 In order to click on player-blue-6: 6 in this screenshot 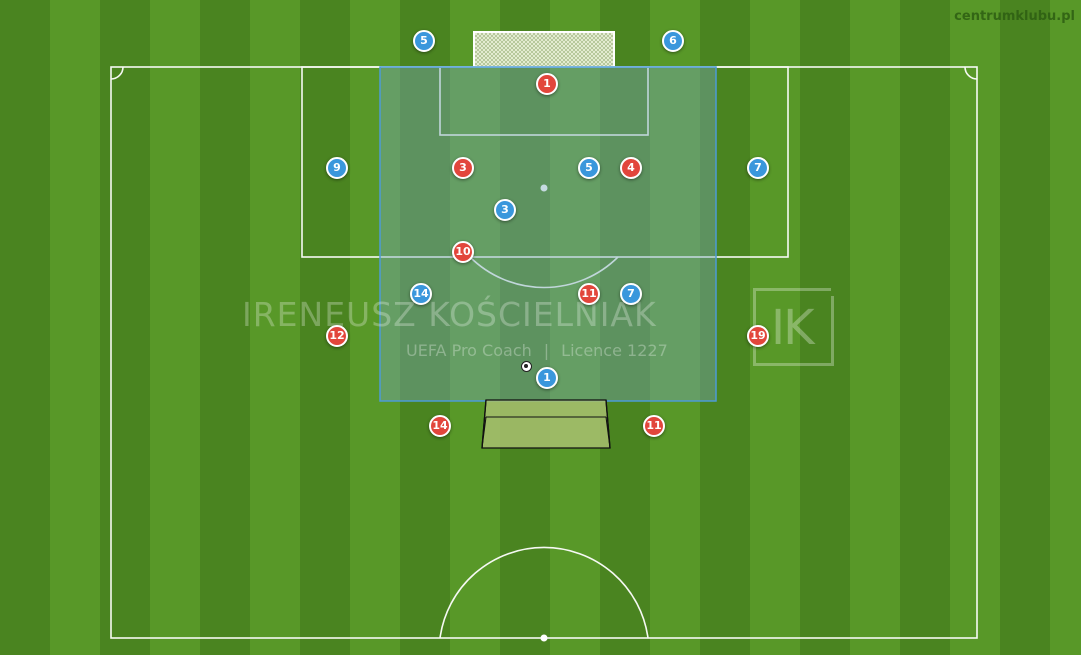, I will do `click(673, 41)`.